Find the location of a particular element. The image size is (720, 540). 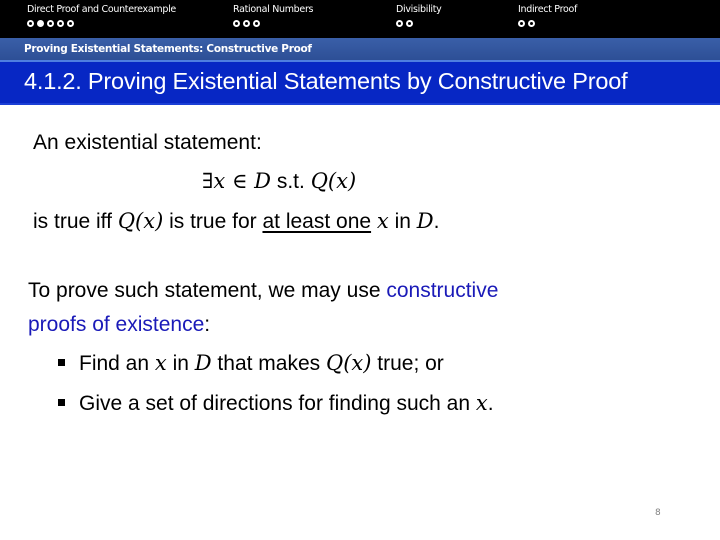

slide-dot-current is located at coordinates (40, 23).